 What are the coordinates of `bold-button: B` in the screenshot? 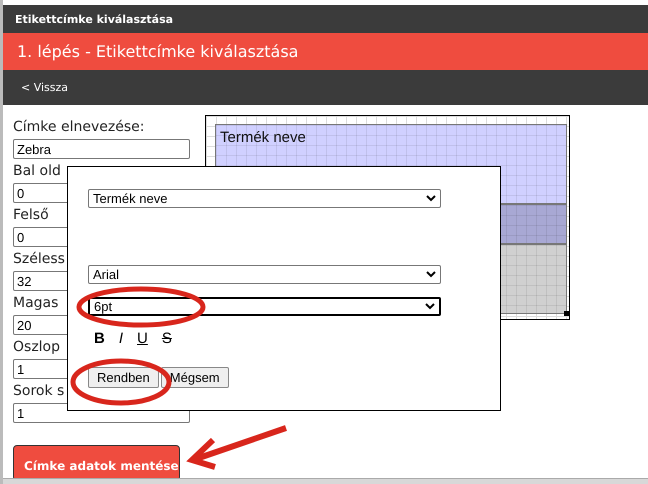 It's located at (99, 338).